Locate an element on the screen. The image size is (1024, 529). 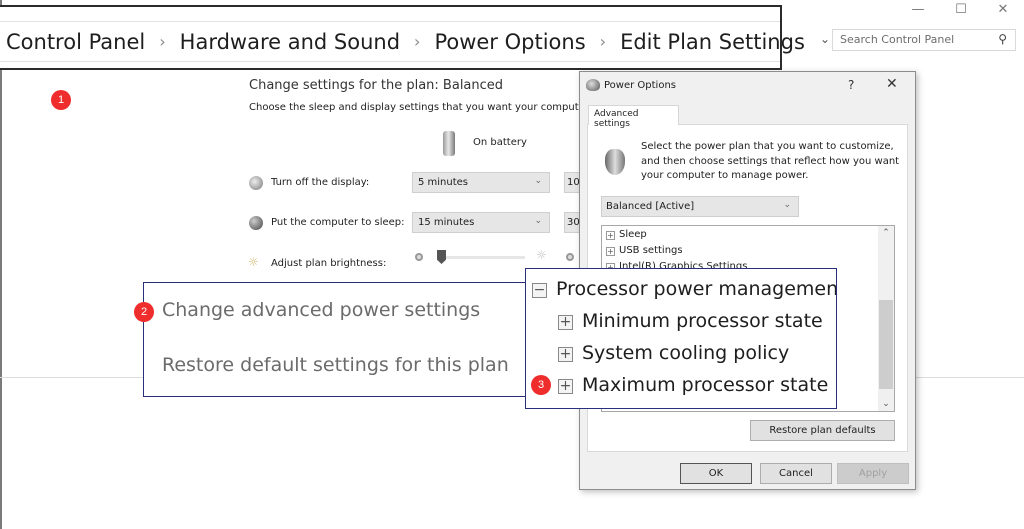
help-button: ? is located at coordinates (851, 85).